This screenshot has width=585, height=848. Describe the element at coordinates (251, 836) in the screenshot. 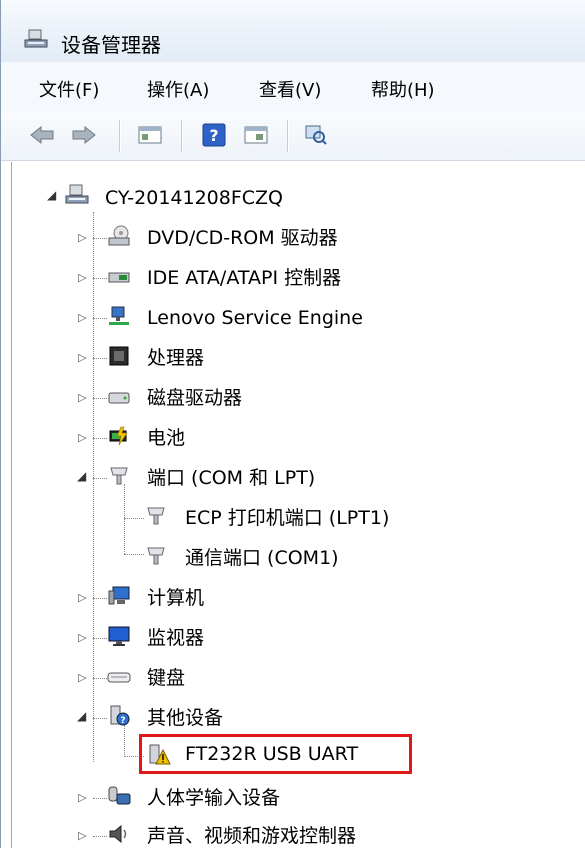

I see `tree-item-label: 声音、视频和游戏控制器` at that location.